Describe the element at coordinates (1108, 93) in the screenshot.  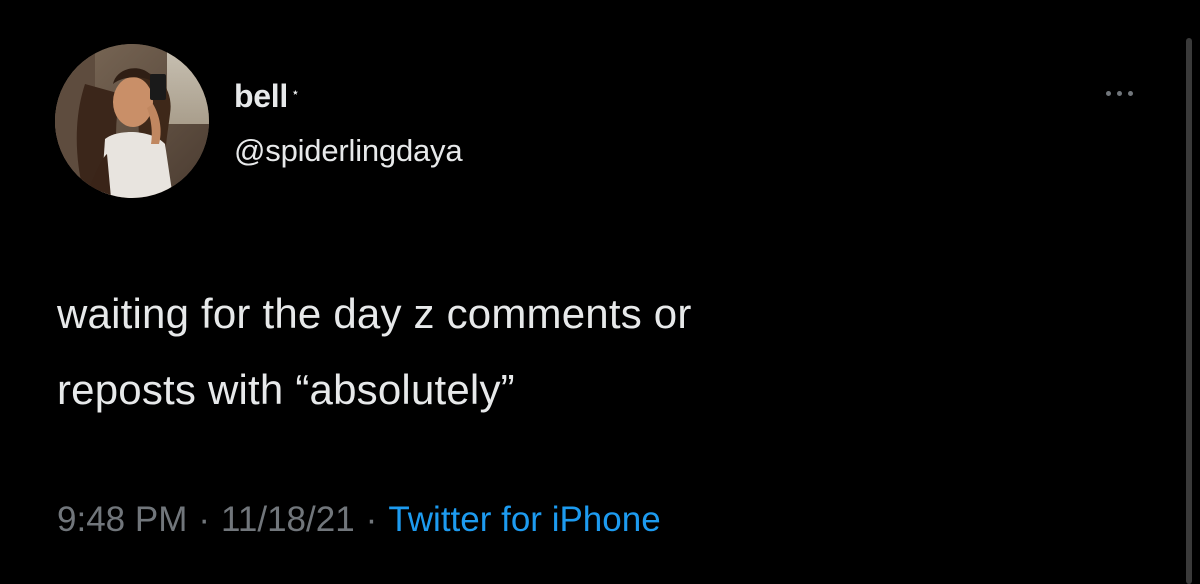
I see `more-horizontal-icon` at that location.